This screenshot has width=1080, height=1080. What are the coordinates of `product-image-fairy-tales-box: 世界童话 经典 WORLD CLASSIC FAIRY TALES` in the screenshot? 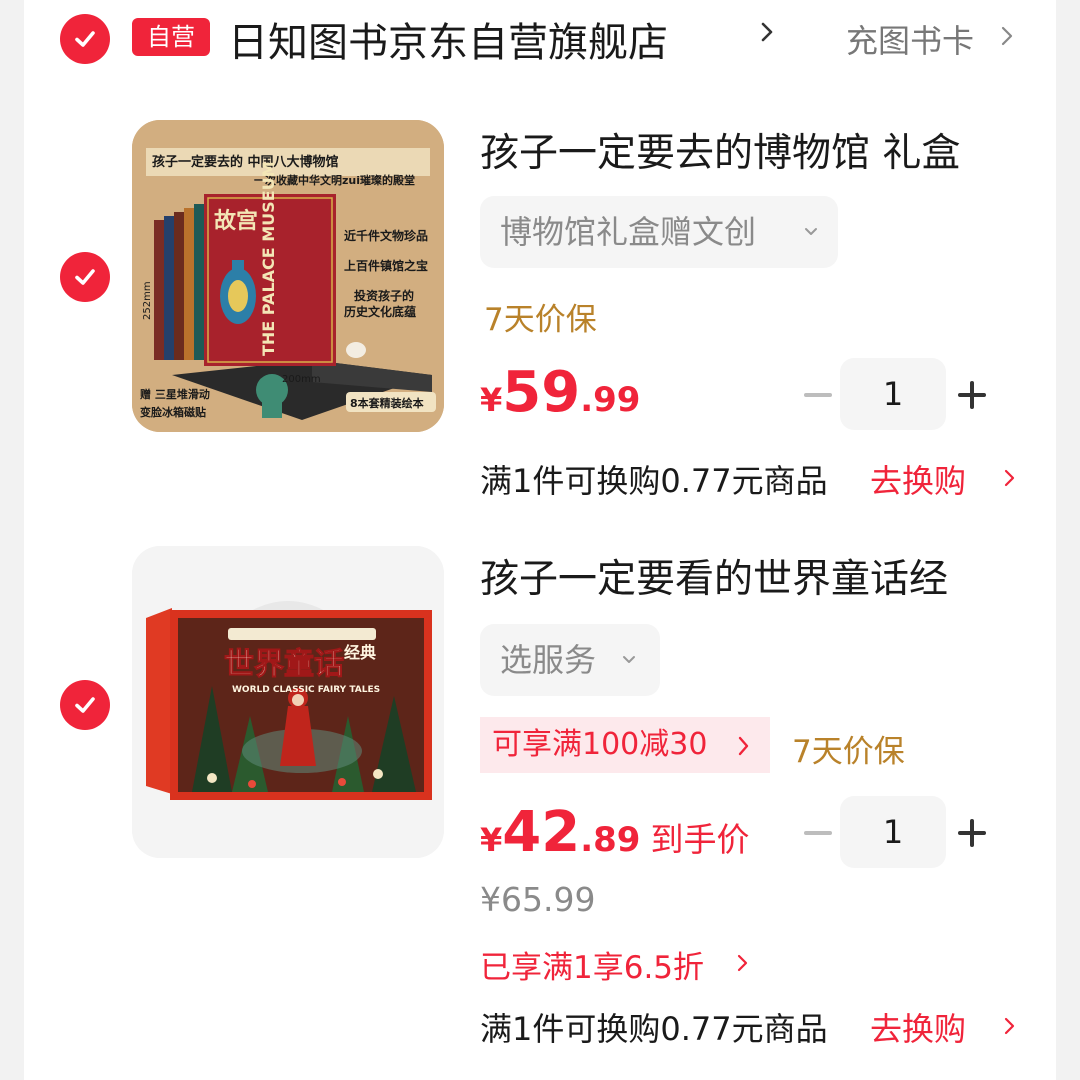 It's located at (288, 702).